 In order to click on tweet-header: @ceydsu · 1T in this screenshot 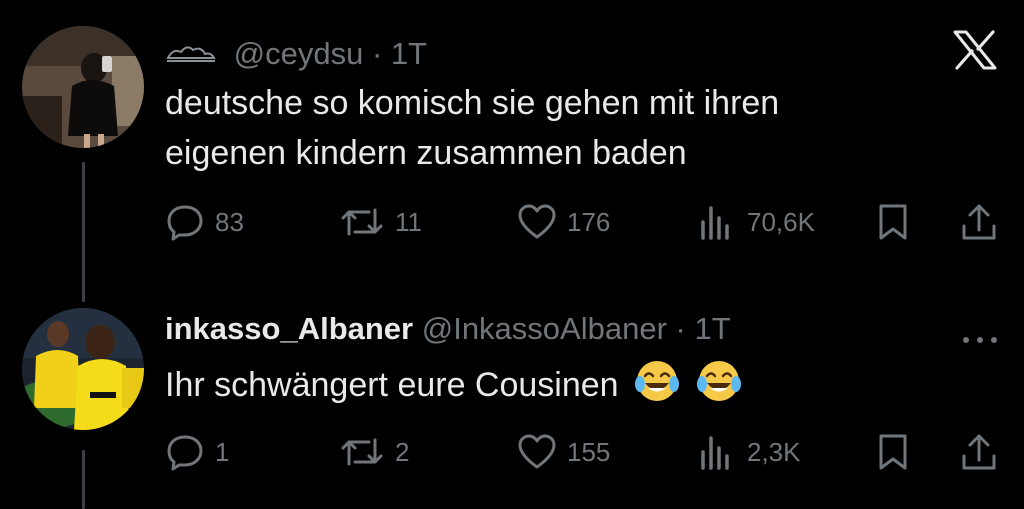, I will do `click(296, 55)`.